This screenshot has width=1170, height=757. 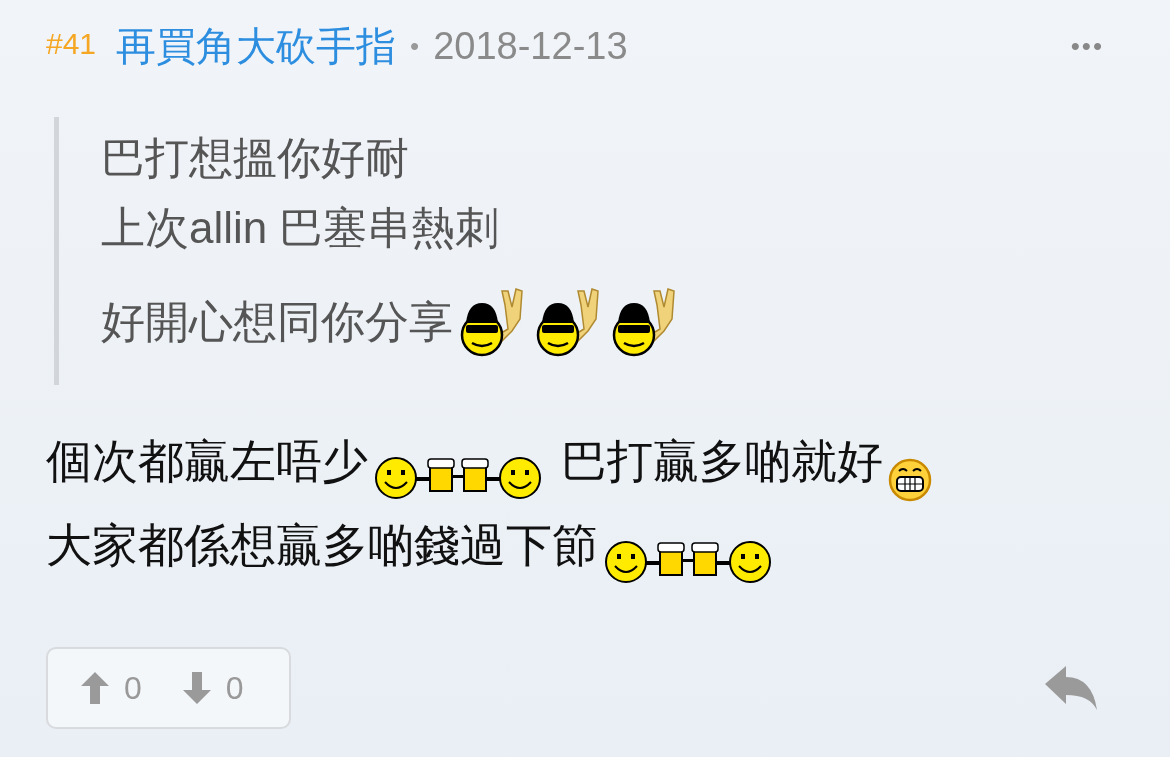 What do you see at coordinates (277, 322) in the screenshot?
I see `quote-text: 好開心想同你分享` at bounding box center [277, 322].